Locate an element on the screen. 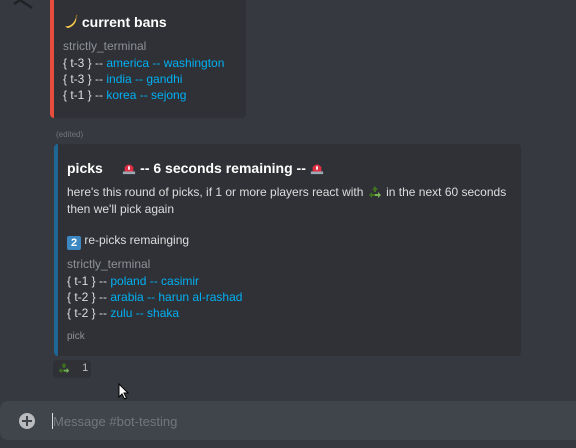  picks-description-part: in the next 60 seconds is located at coordinates (446, 192).